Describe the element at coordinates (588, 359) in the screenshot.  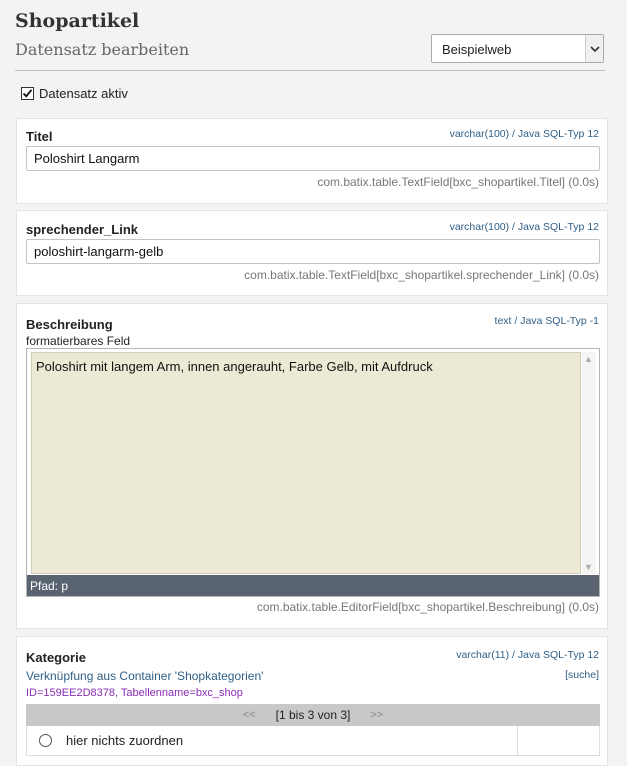
I see `scroll-up-icon: ▲` at that location.